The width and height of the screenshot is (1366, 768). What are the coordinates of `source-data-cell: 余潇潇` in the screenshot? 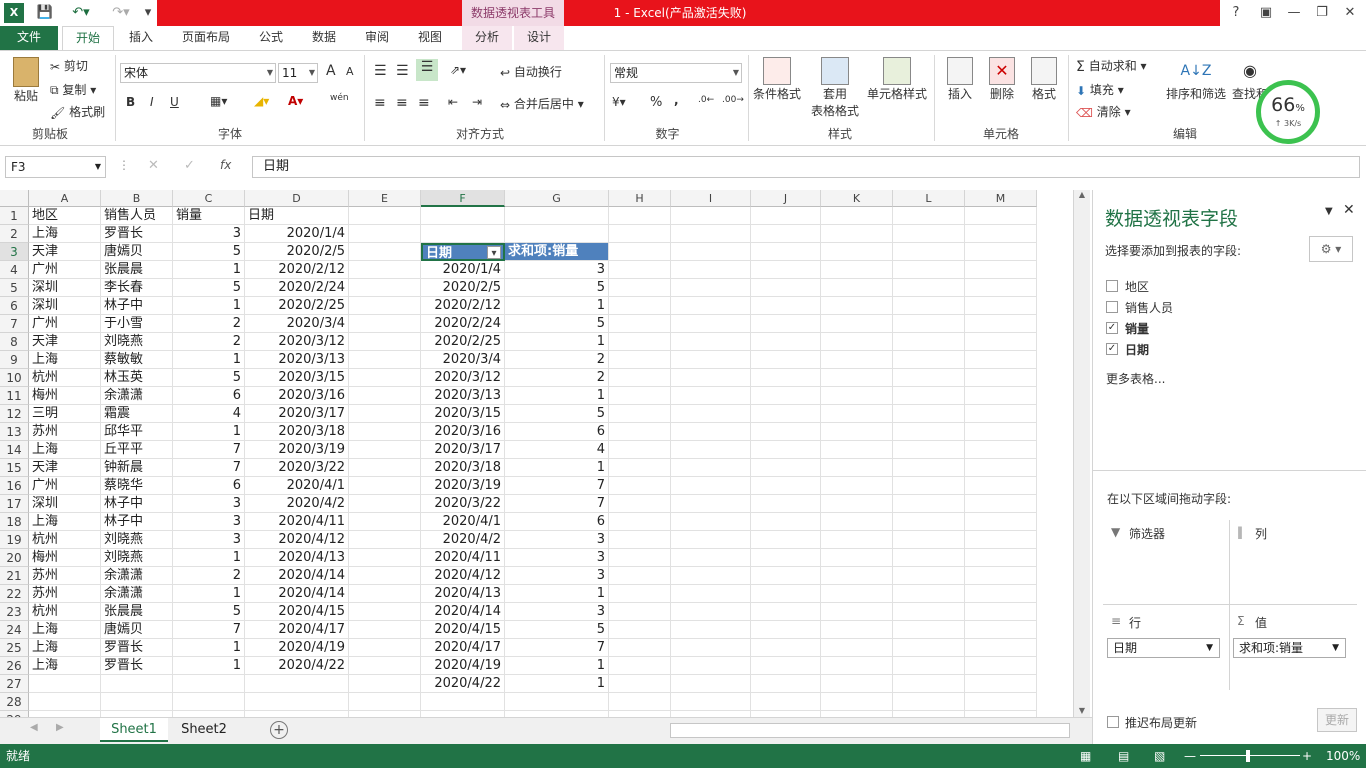 It's located at (137, 576).